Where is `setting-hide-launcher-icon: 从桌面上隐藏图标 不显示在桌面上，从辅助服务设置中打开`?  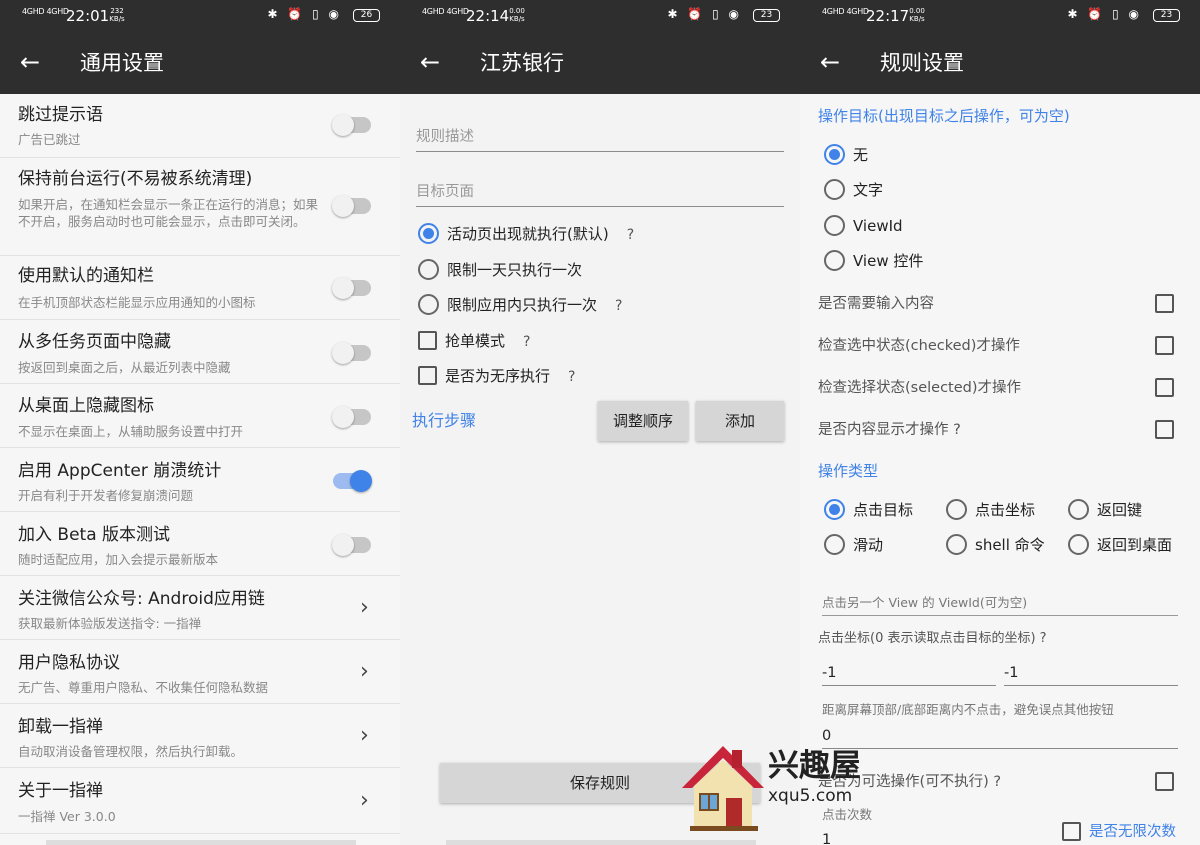
setting-hide-launcher-icon: 从桌面上隐藏图标 不显示在桌面上，从辅助服务设置中打开 is located at coordinates (200, 416).